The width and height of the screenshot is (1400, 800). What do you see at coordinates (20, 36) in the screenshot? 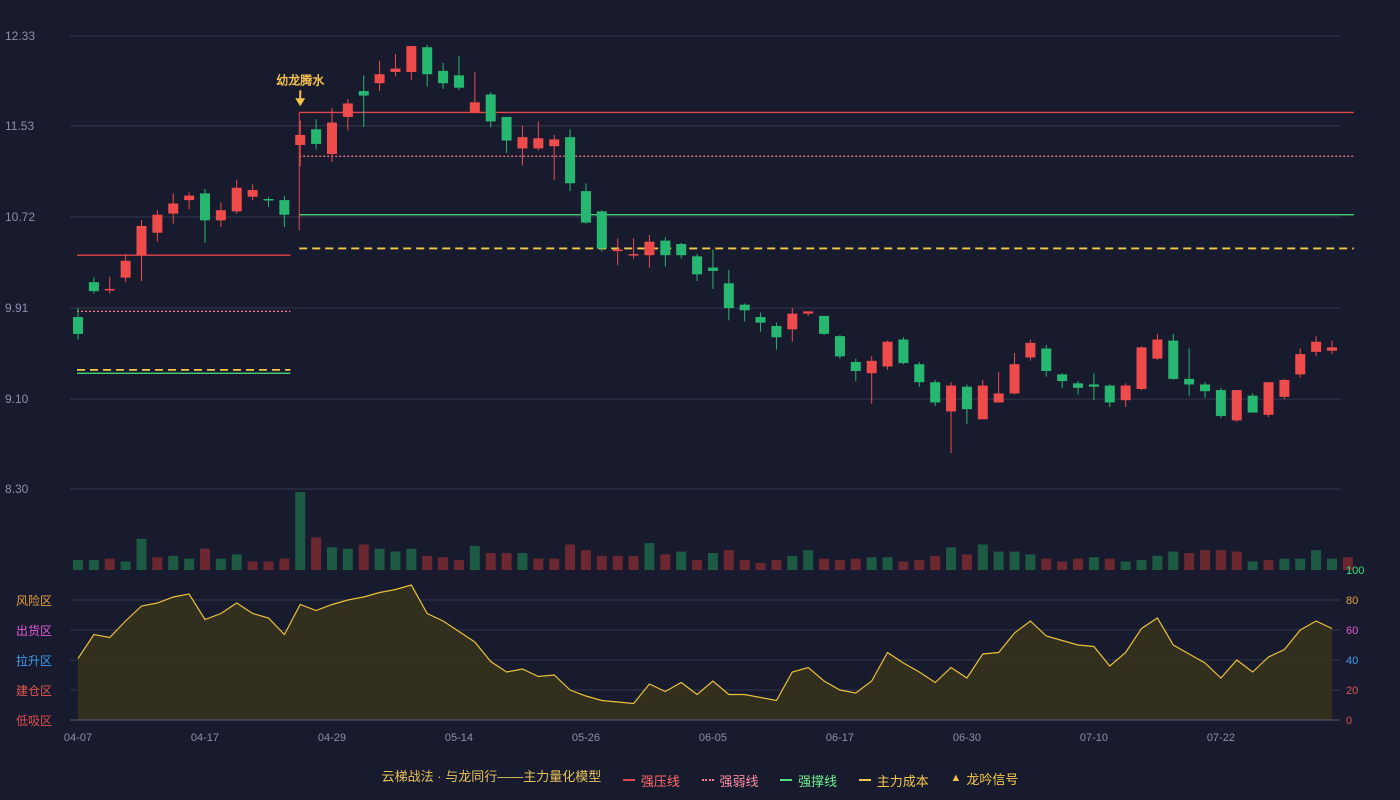
I see `price-tick-label: 12.33` at bounding box center [20, 36].